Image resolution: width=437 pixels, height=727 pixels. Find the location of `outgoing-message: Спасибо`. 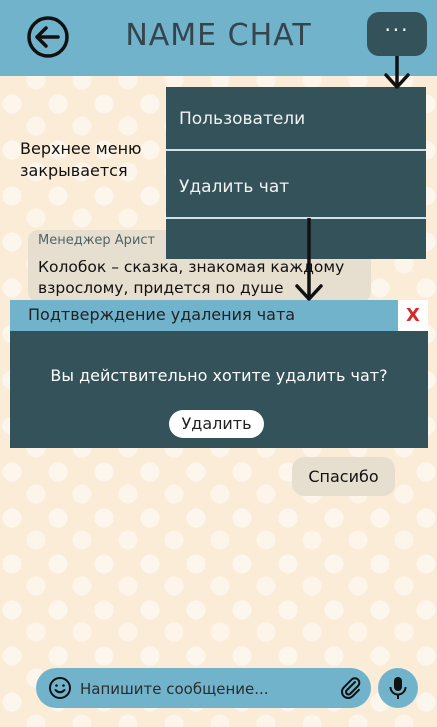

outgoing-message: Спасибо is located at coordinates (343, 476).